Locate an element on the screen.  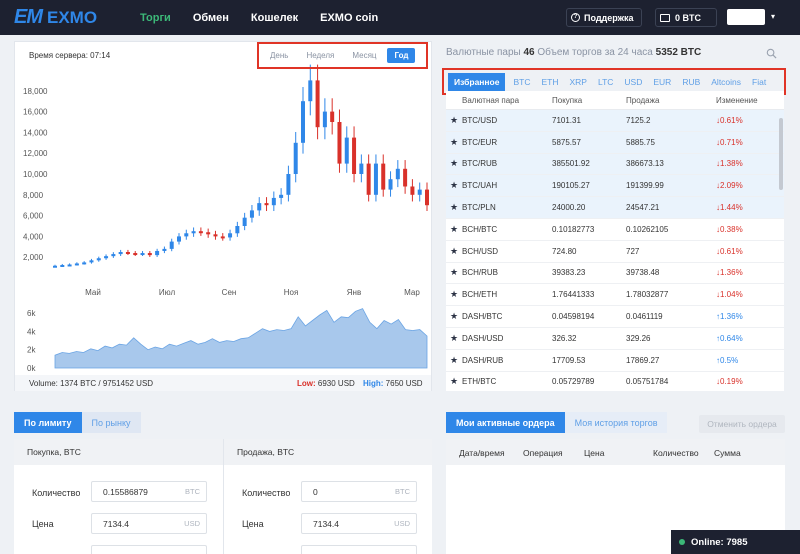
col-buy: Покупка is located at coordinates (589, 100).